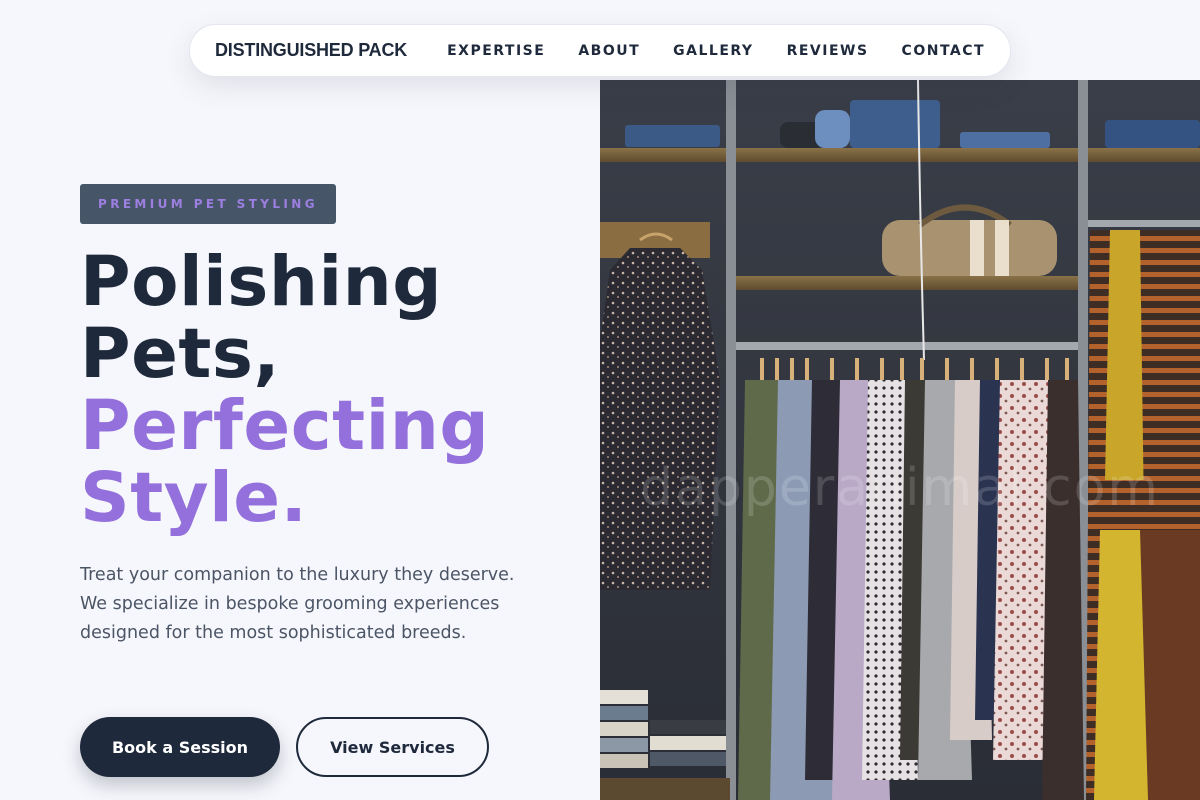 This screenshot has height=800, width=1200. What do you see at coordinates (944, 51) in the screenshot?
I see `nav-link-contact: CONTACT` at bounding box center [944, 51].